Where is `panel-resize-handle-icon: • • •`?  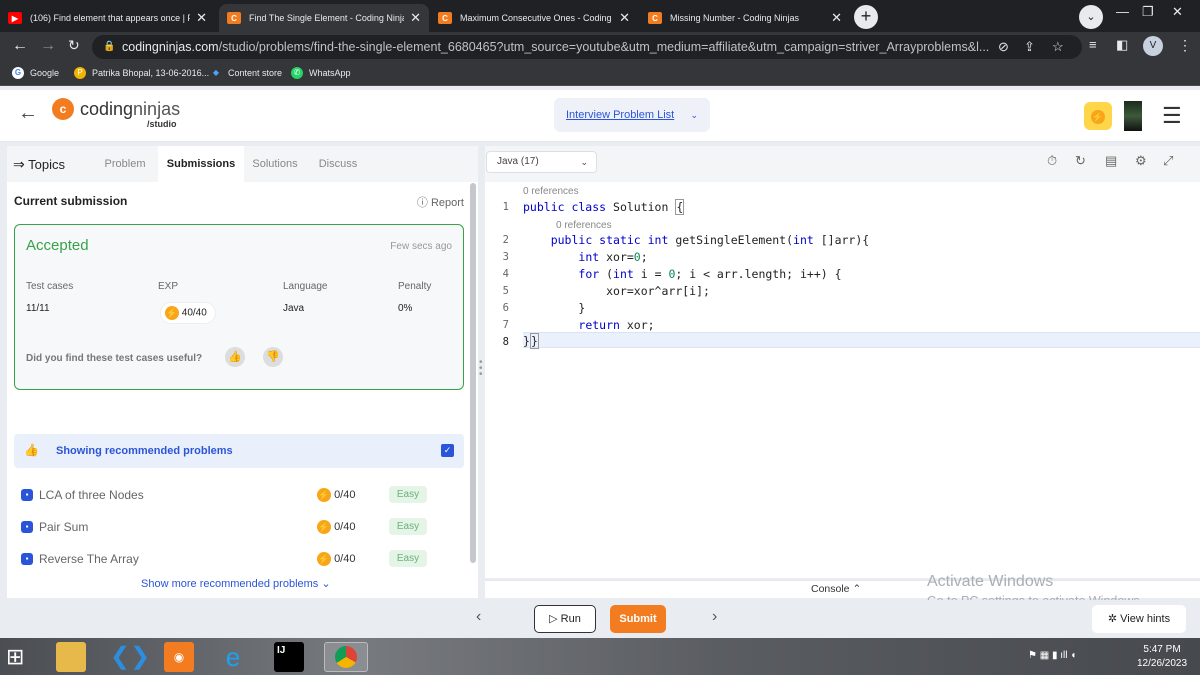 panel-resize-handle-icon: • • • is located at coordinates (481, 369).